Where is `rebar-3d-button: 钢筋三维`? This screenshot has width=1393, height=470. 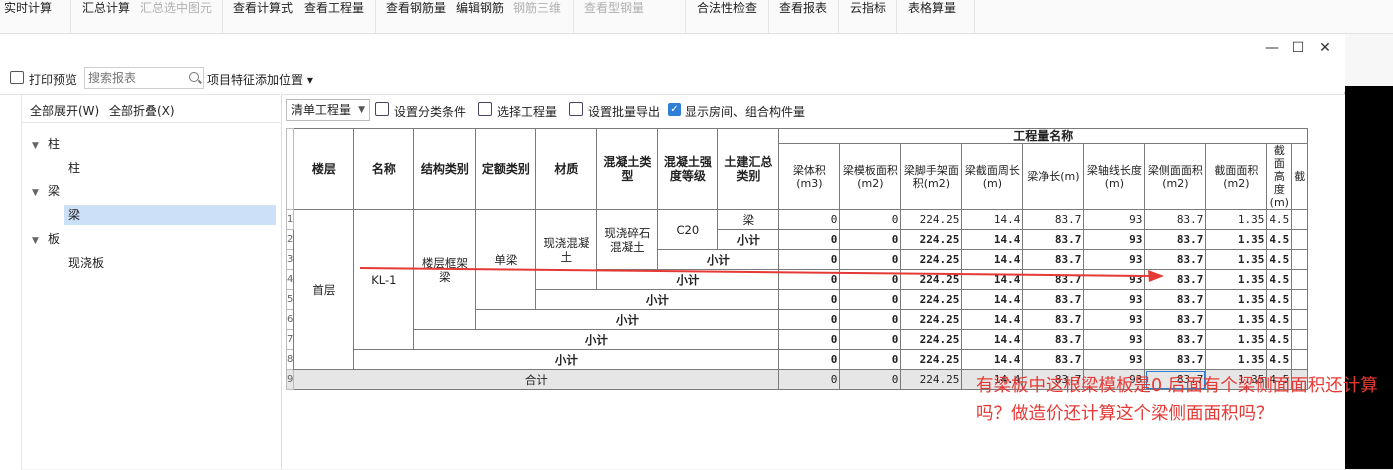 rebar-3d-button: 钢筋三维 is located at coordinates (537, 17).